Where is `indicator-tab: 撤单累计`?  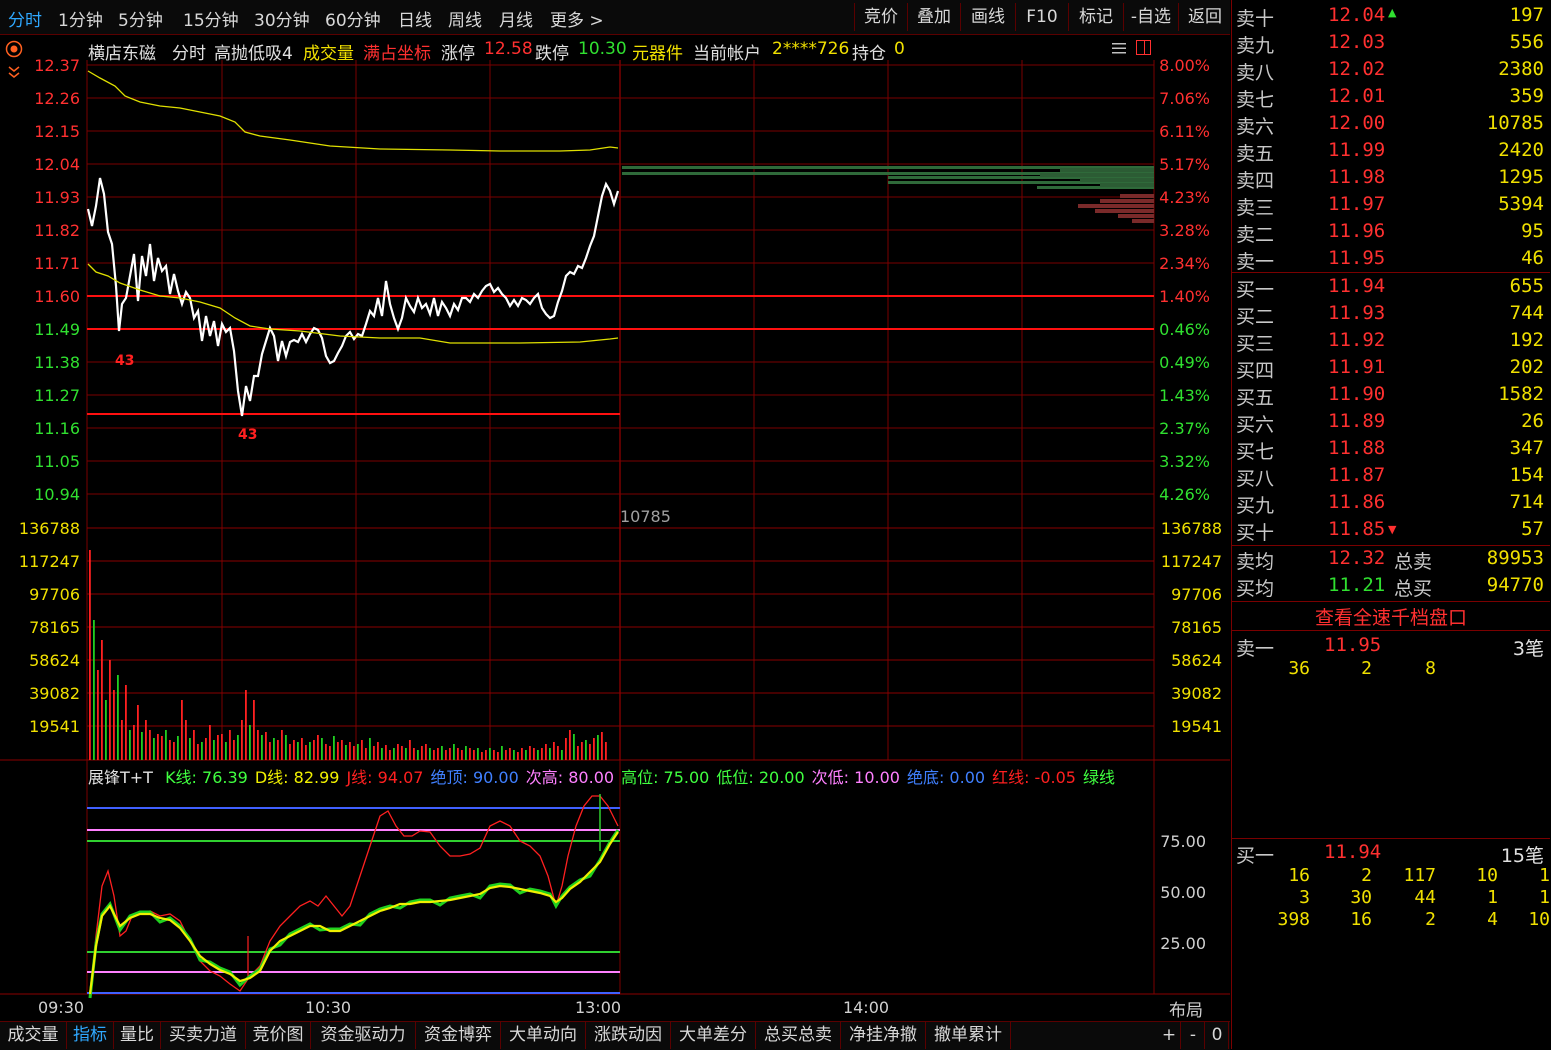
indicator-tab: 撤单累计 is located at coordinates (968, 1035).